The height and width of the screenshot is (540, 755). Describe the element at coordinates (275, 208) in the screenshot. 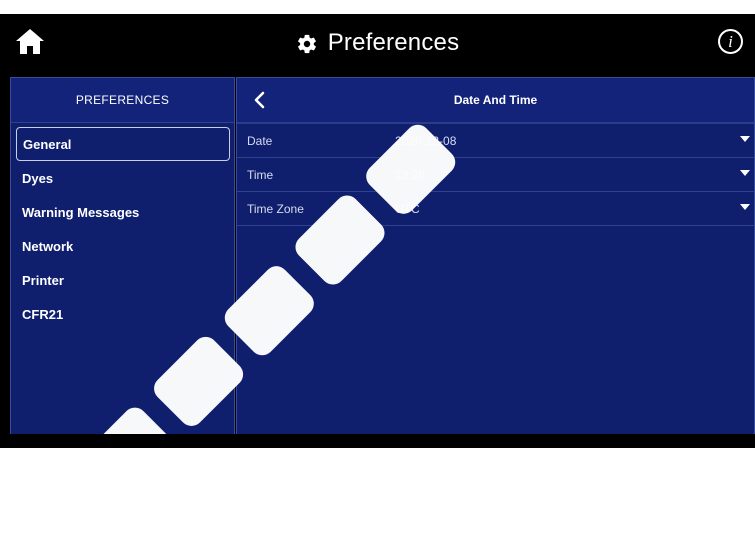

I see `setting-label: Time Zone` at that location.